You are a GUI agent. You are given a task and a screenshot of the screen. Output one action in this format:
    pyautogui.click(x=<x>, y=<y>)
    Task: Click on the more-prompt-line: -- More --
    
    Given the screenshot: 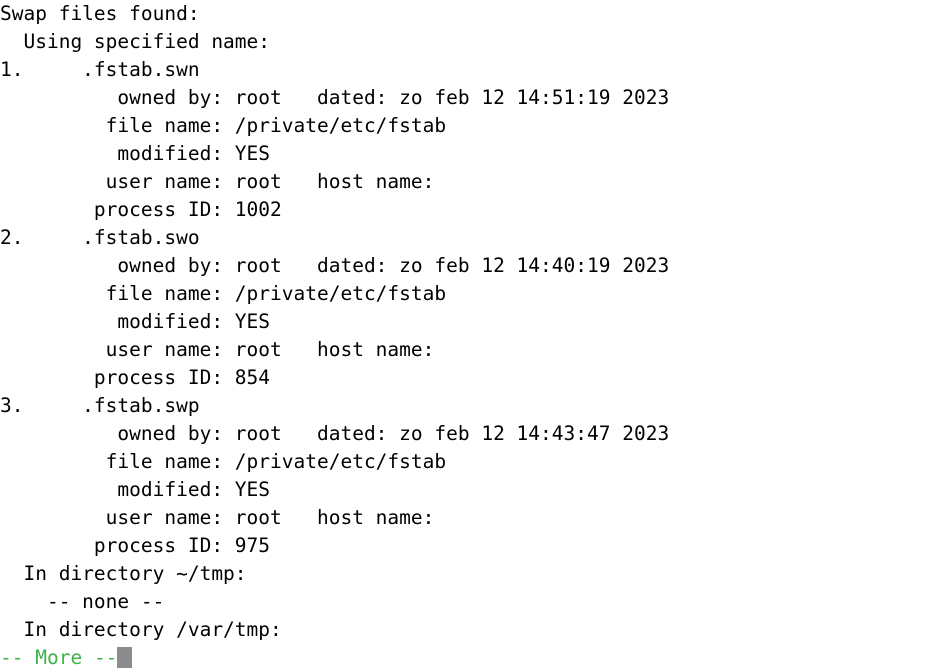 What is the action you would take?
    pyautogui.click(x=470, y=658)
    